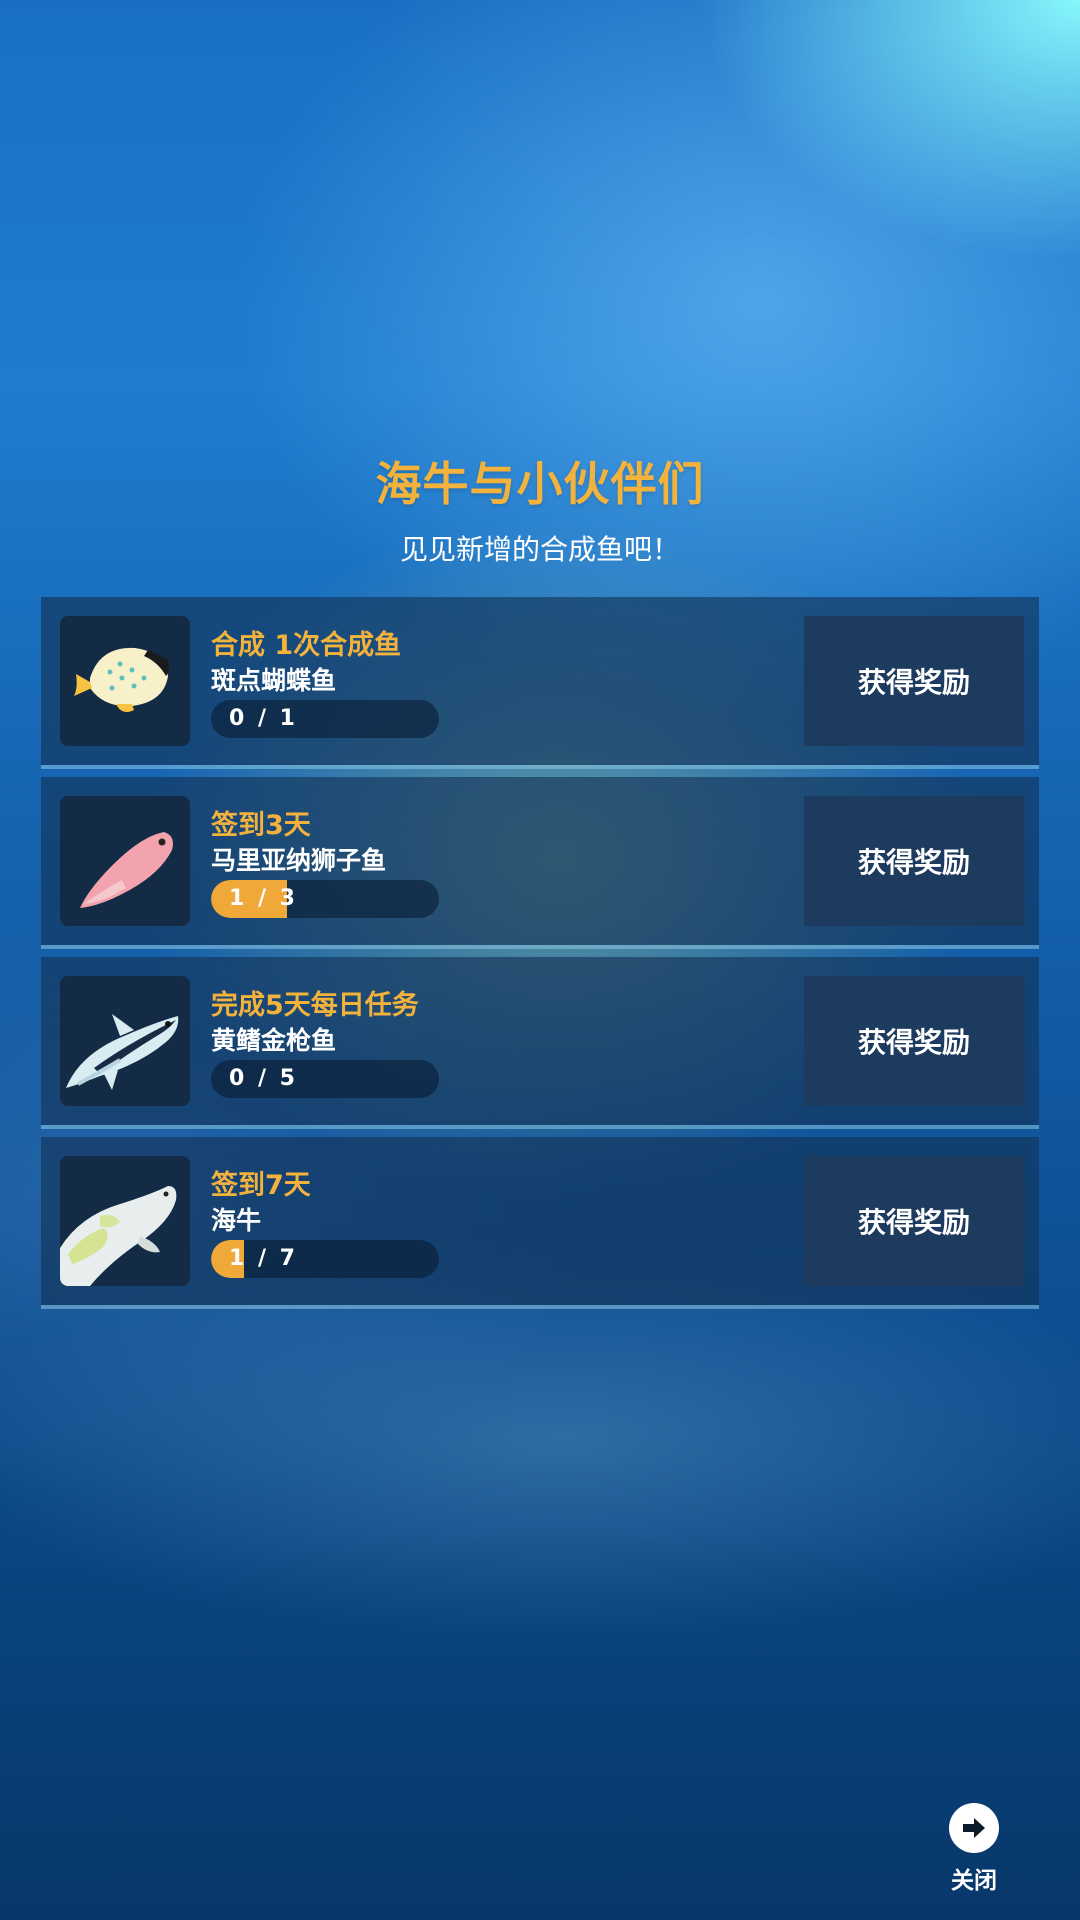  What do you see at coordinates (274, 1040) in the screenshot?
I see `task-fish-name: 黄鳍金枪鱼` at bounding box center [274, 1040].